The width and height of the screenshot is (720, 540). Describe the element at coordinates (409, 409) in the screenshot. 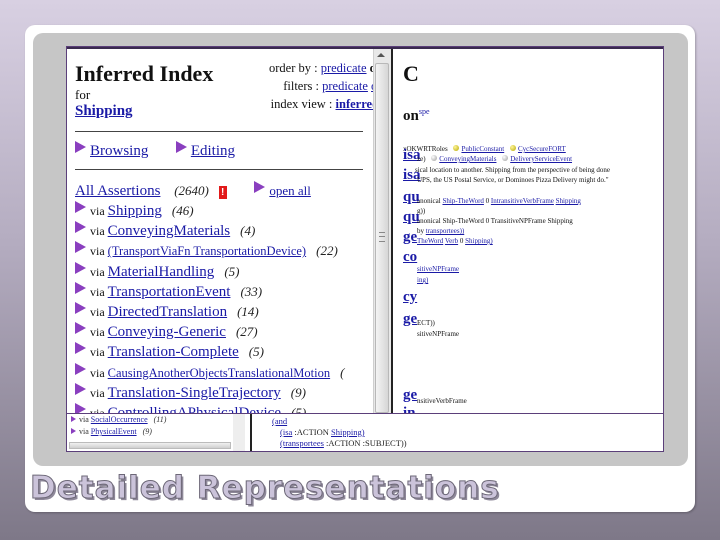

I see `predicate-link: in` at that location.